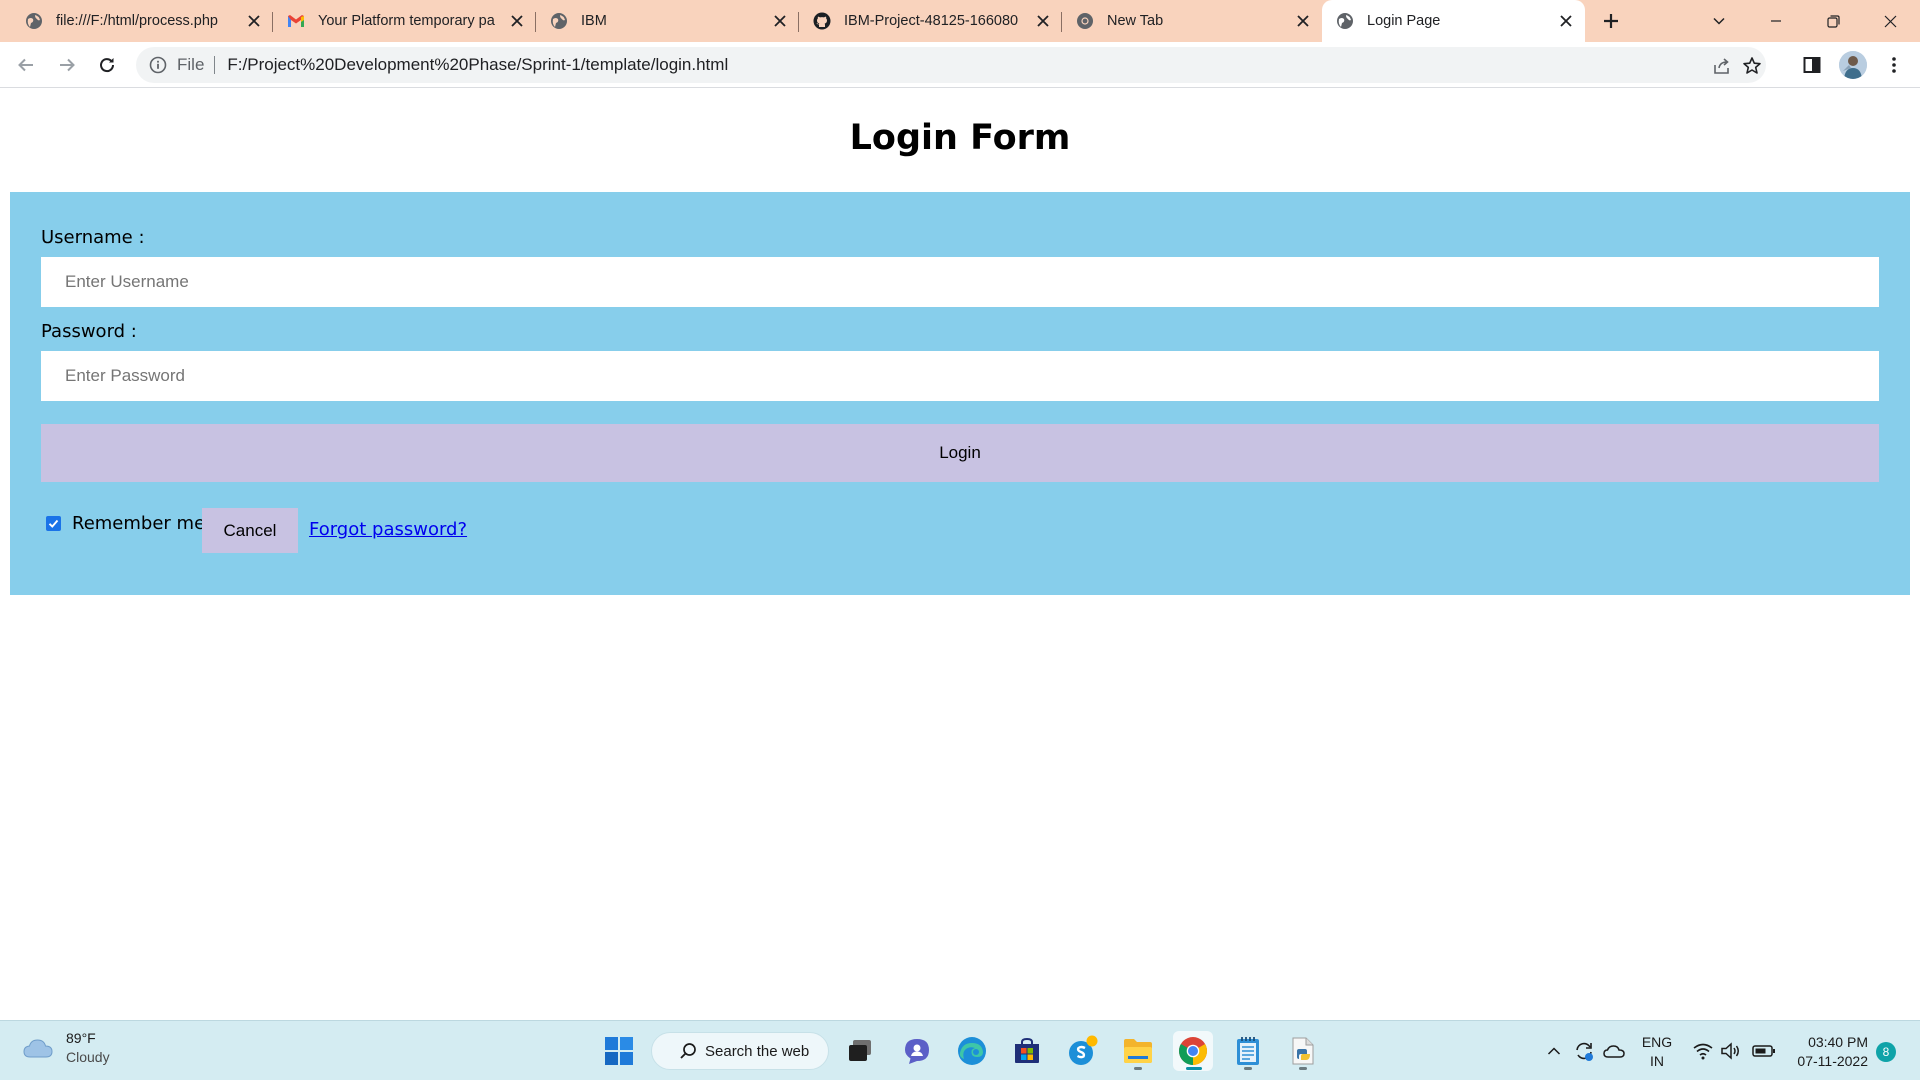  I want to click on tab-title: IBM, so click(594, 21).